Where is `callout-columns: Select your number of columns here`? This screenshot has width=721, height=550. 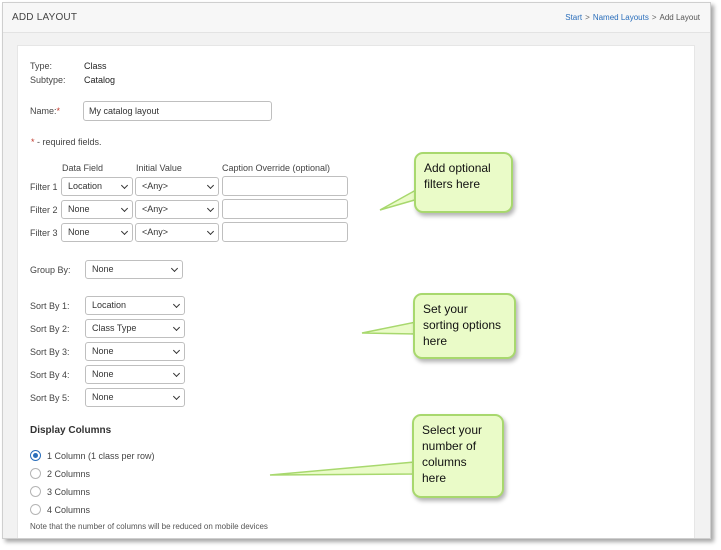 callout-columns: Select your number of columns here is located at coordinates (458, 456).